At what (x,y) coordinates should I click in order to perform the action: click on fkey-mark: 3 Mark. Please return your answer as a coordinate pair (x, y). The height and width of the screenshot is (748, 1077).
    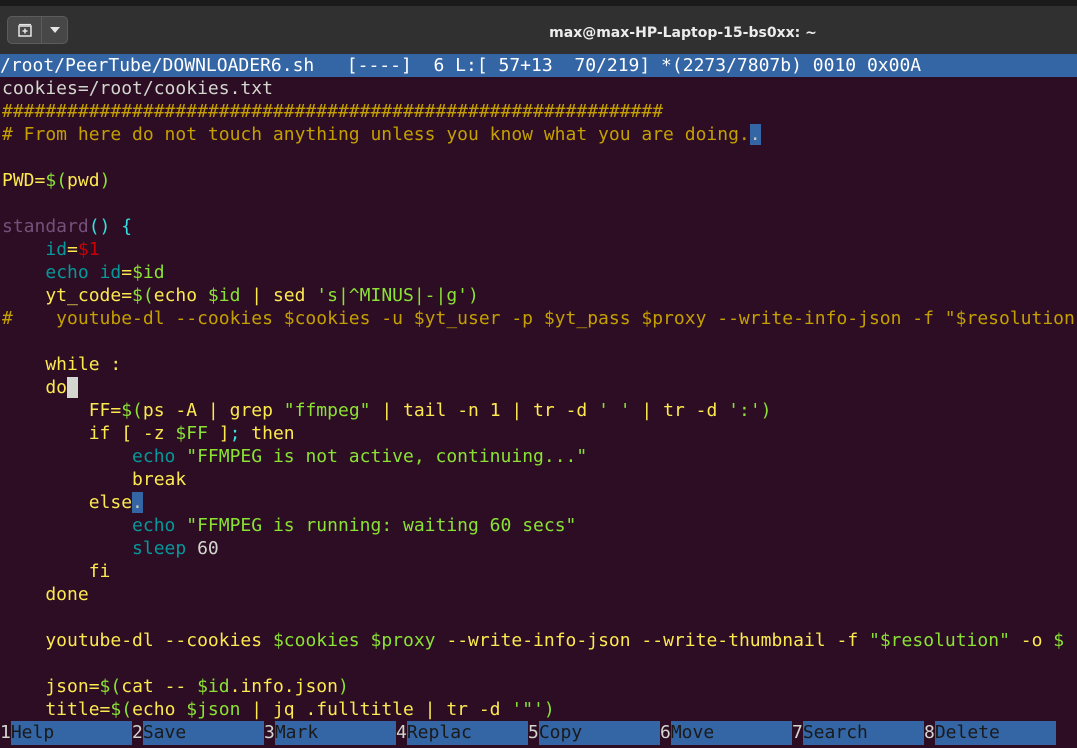
    Looking at the image, I should click on (330, 733).